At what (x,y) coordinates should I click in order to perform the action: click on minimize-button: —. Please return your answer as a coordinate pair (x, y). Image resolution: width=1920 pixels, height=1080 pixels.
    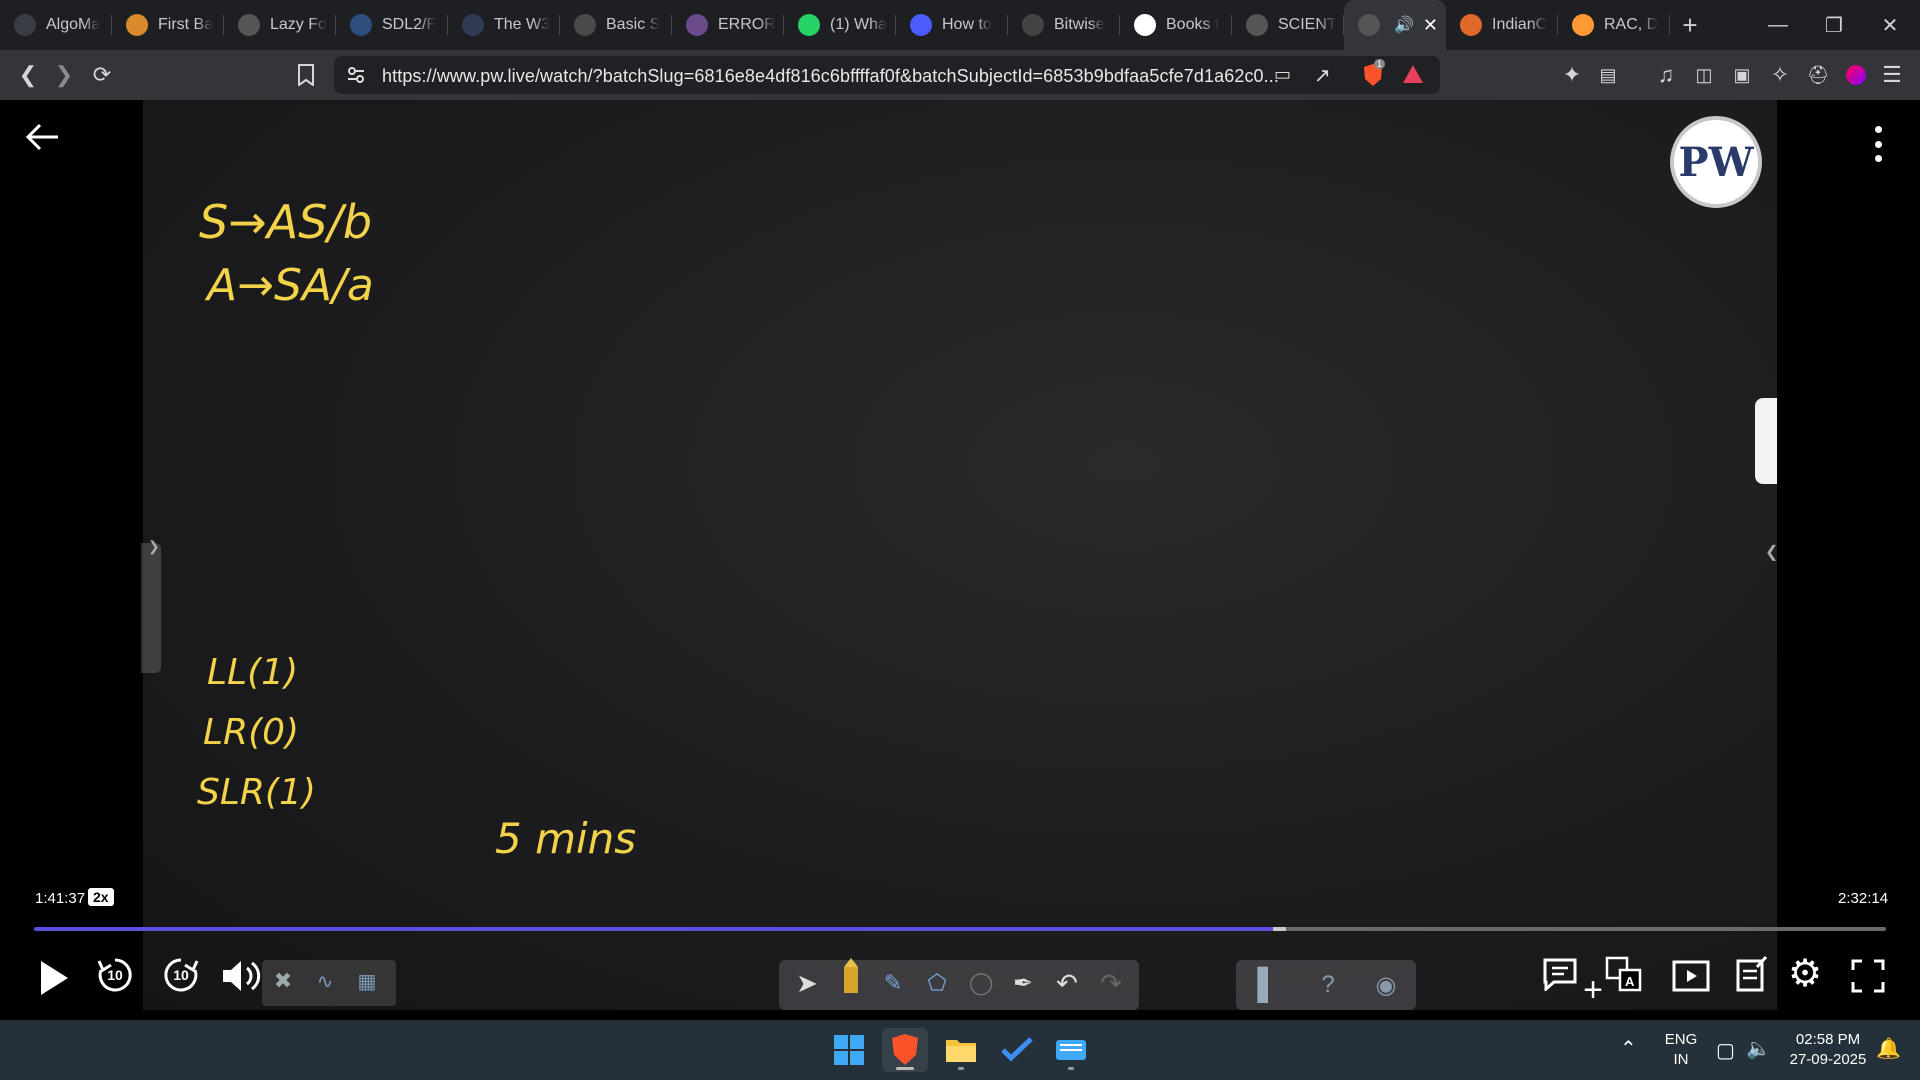
    Looking at the image, I should click on (1778, 25).